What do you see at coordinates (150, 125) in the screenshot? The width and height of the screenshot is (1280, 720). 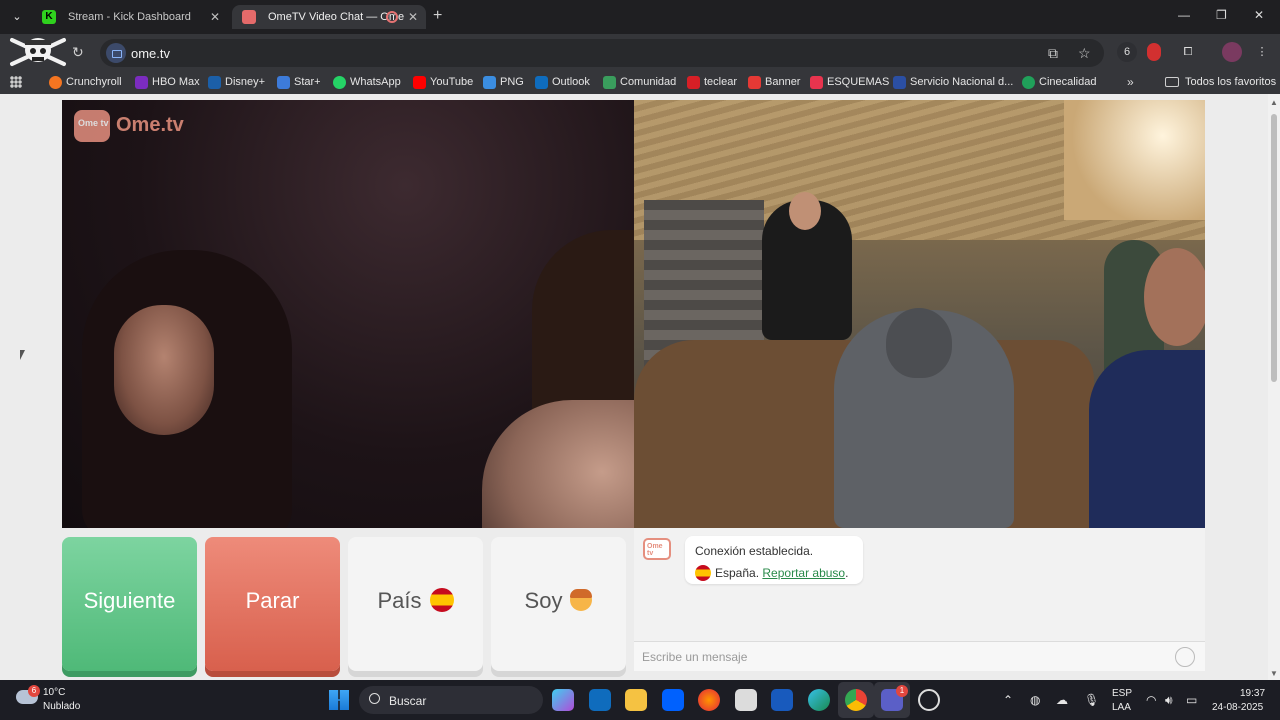 I see `ometv-logo-text: Ome.tv` at bounding box center [150, 125].